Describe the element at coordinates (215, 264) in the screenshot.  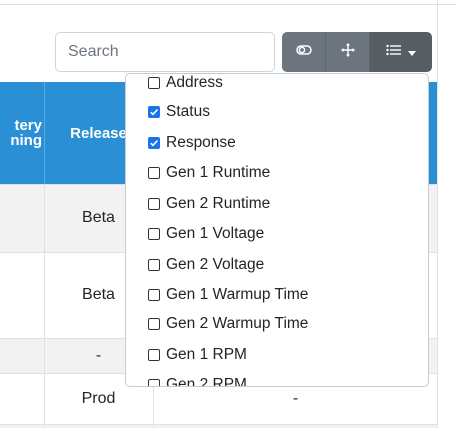
I see `column-option-label: Gen 2 Voltage` at that location.